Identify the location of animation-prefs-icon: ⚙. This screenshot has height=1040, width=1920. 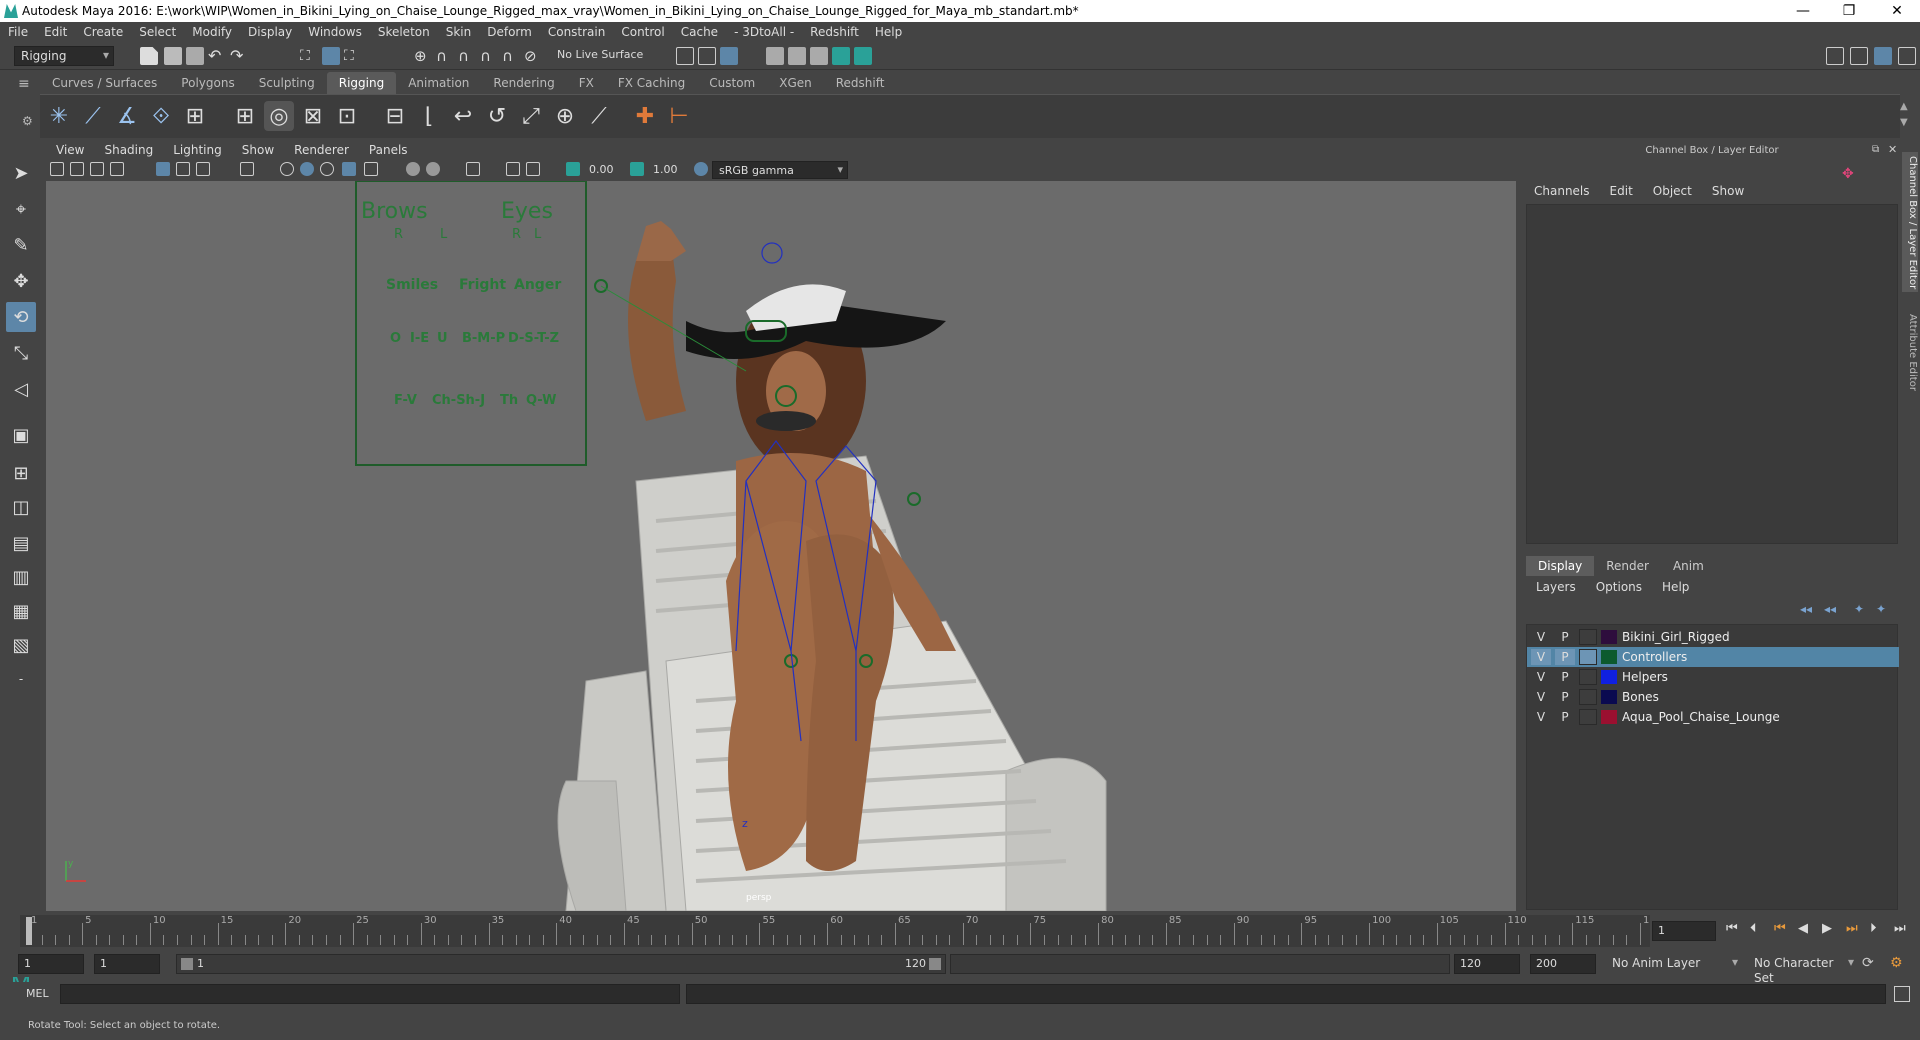
(1896, 963).